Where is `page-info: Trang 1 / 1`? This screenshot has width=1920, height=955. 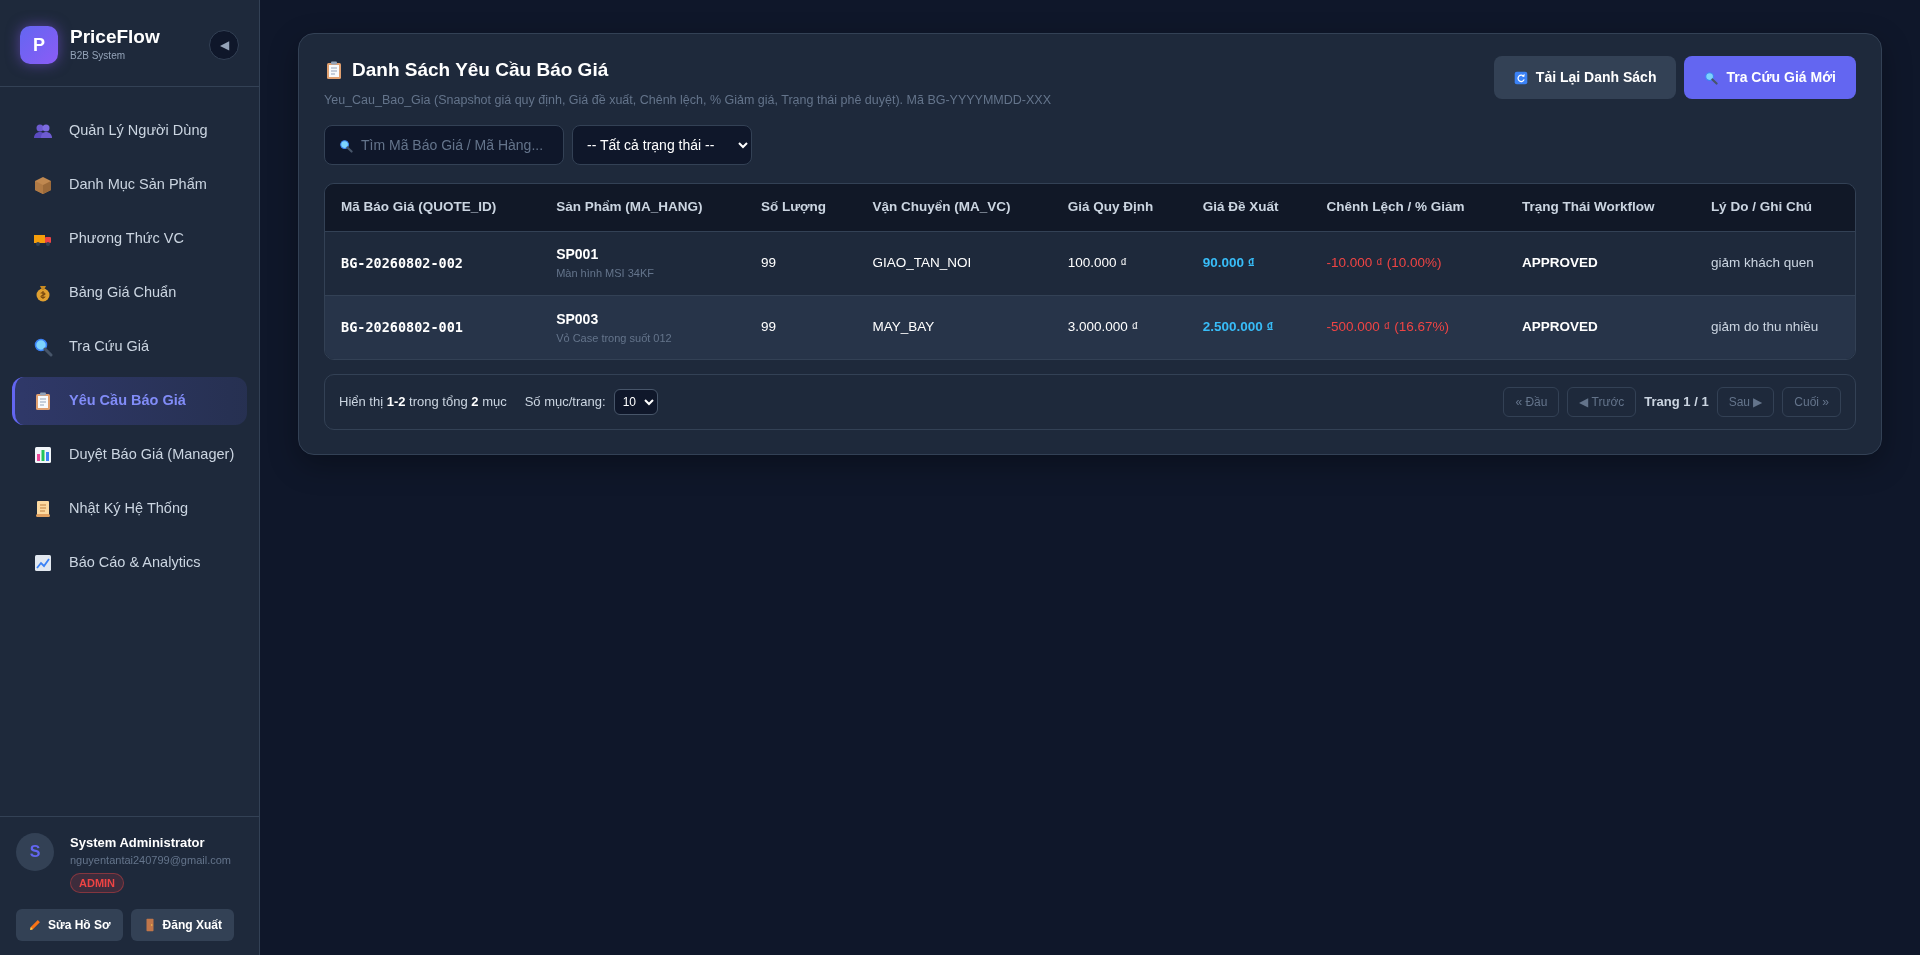
page-info: Trang 1 / 1 is located at coordinates (1676, 402).